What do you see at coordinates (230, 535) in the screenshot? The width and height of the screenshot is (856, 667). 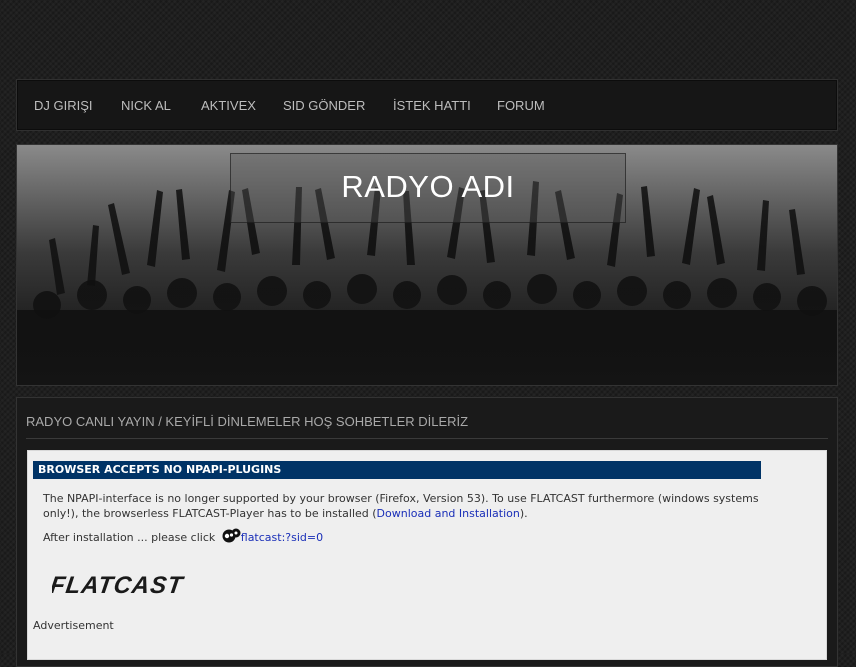 I see `flatcast-player-icon` at bounding box center [230, 535].